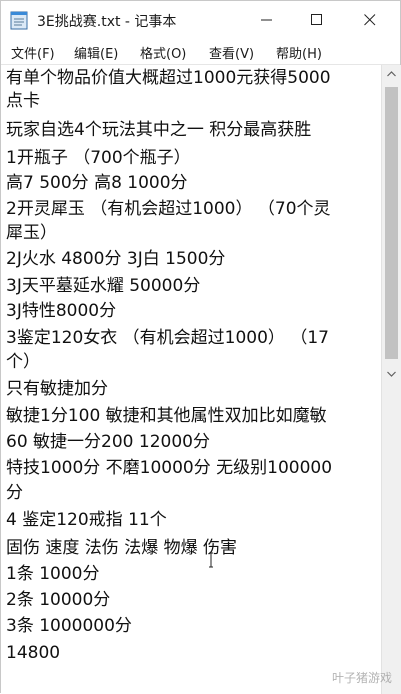  I want to click on vertical-scrollbar, so click(391, 379).